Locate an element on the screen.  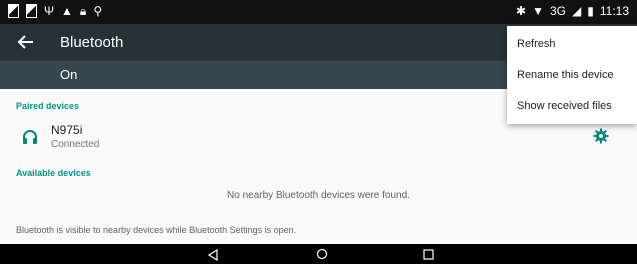
menu-item-refresh: Refresh is located at coordinates (536, 44).